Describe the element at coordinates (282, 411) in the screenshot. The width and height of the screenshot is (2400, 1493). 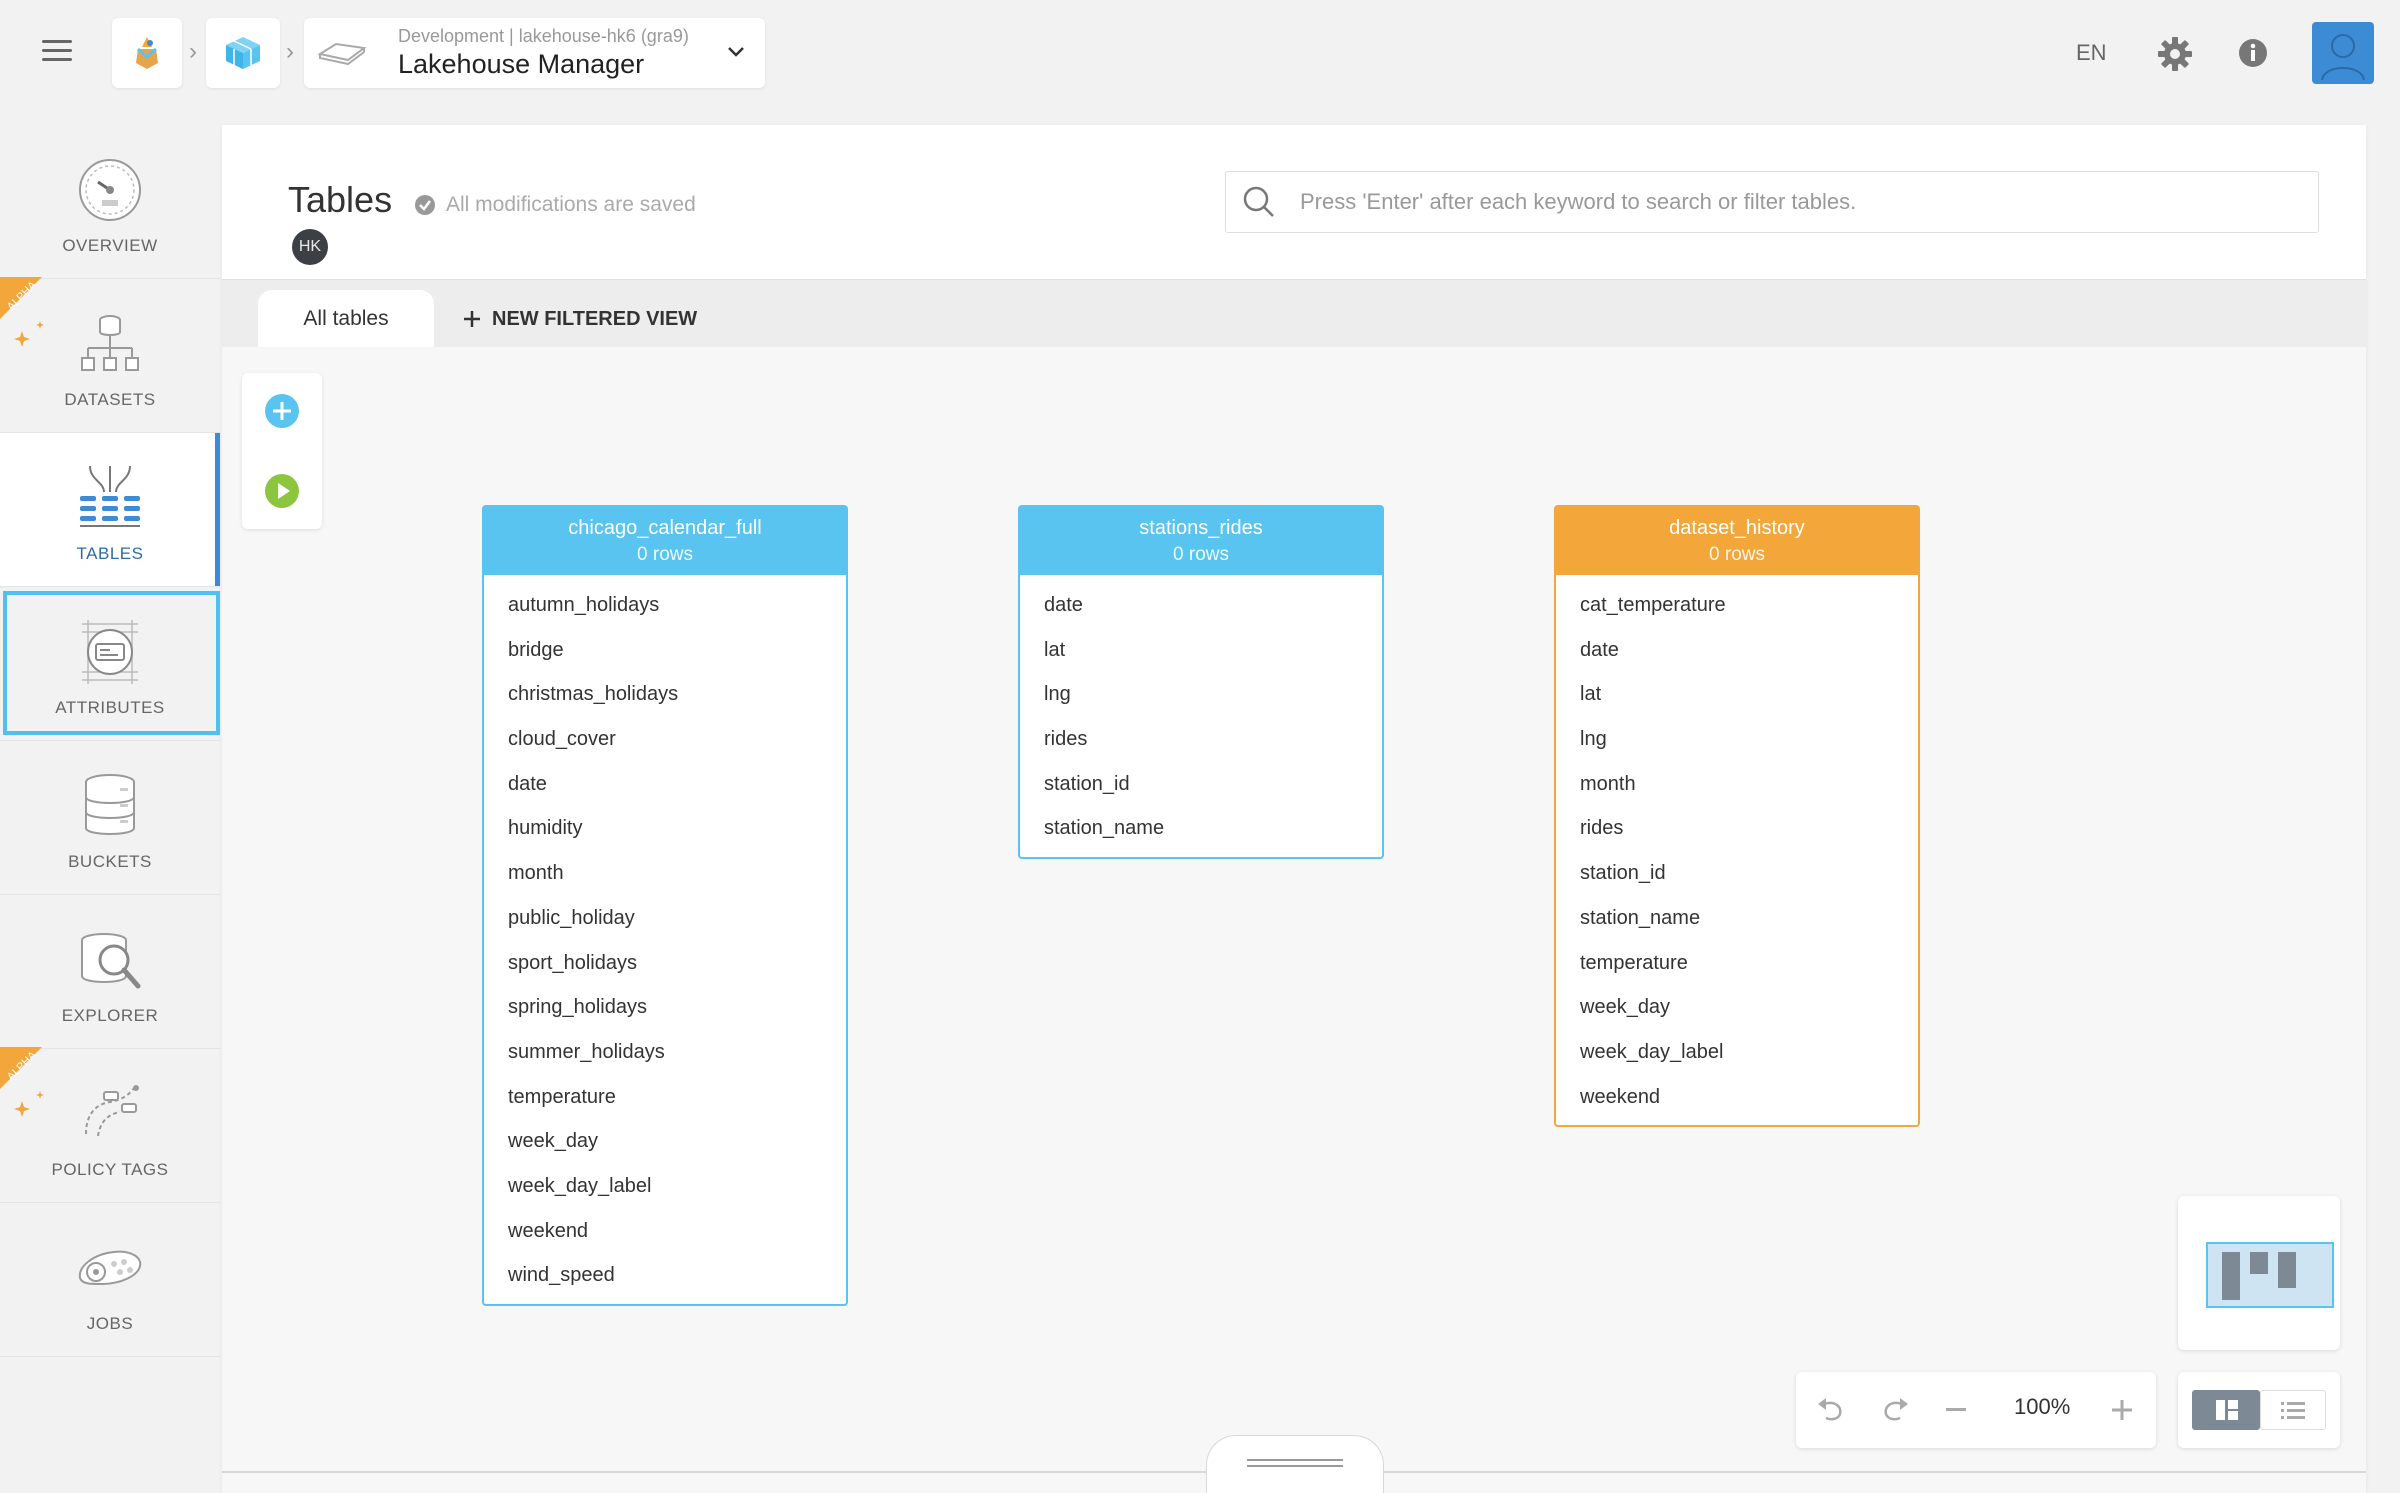
I see `add-table-icon` at that location.